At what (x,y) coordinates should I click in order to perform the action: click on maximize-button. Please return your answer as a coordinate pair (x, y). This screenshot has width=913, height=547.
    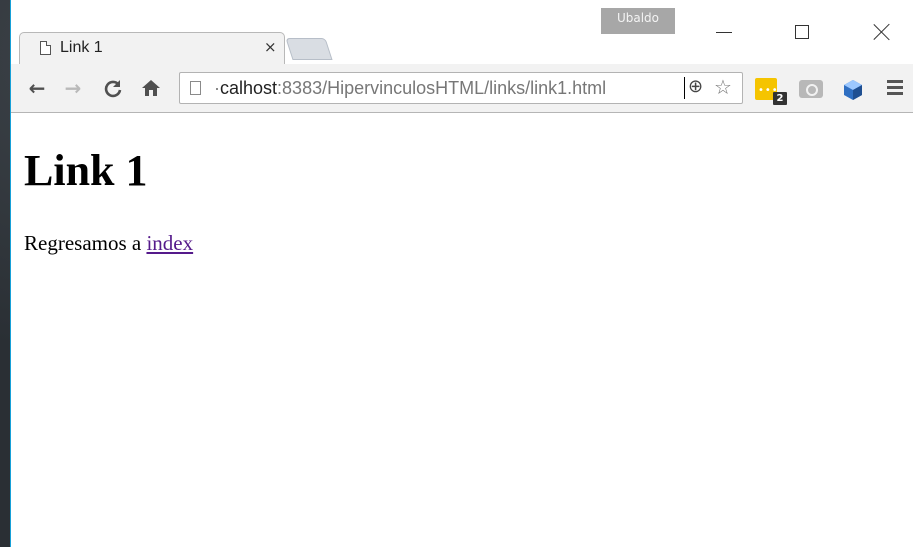
    Looking at the image, I should click on (802, 32).